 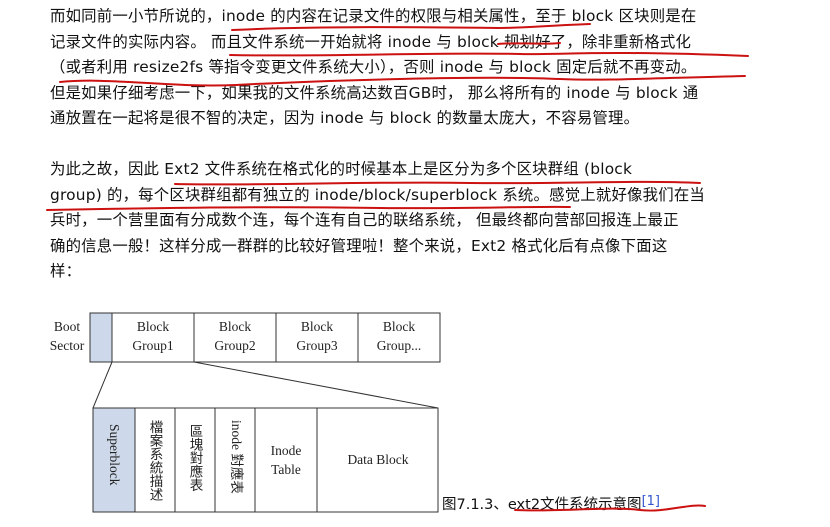 I want to click on file-table-label: 檔案系統描述, so click(x=156, y=461).